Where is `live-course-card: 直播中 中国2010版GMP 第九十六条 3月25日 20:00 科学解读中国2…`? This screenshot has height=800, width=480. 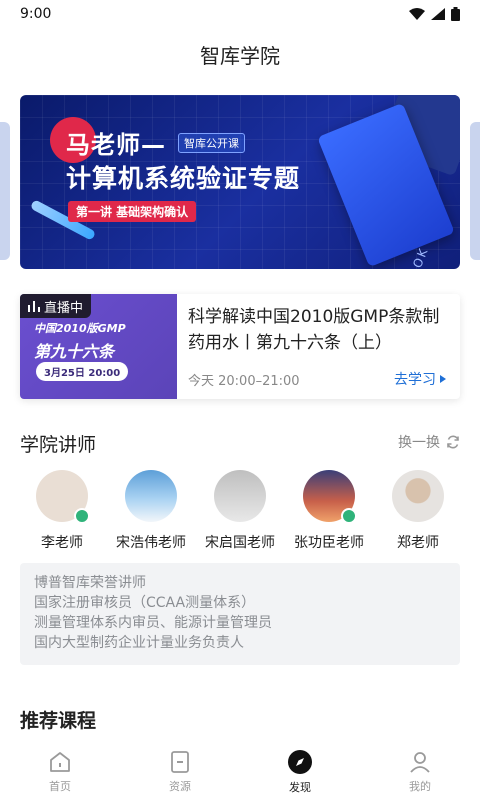 live-course-card: 直播中 中国2010版GMP 第九十六条 3月25日 20:00 科学解读中国2… is located at coordinates (240, 346).